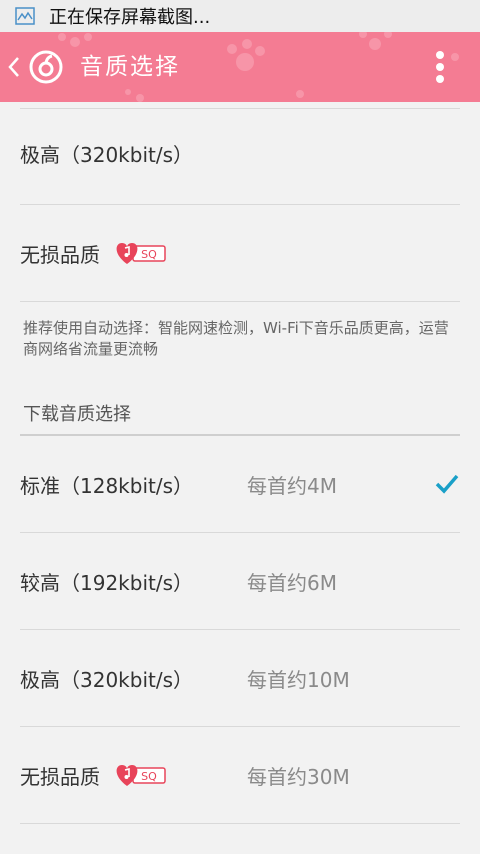 The width and height of the screenshot is (480, 854). I want to click on paw-pattern, so click(258, 67).